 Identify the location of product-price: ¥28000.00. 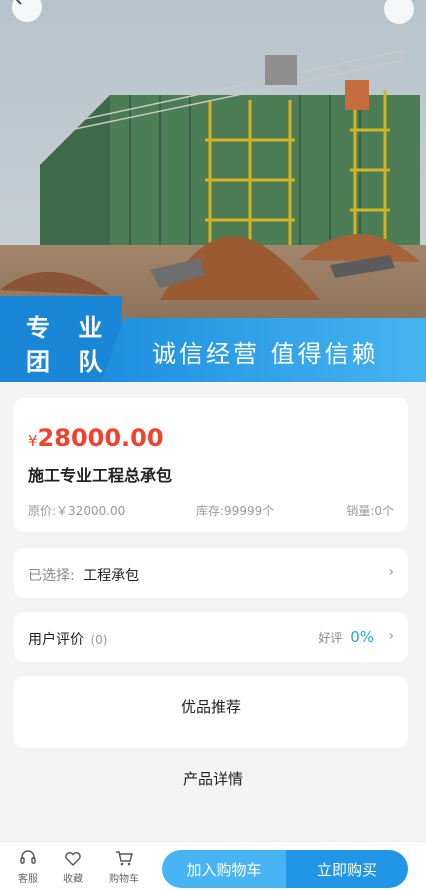
(96, 438).